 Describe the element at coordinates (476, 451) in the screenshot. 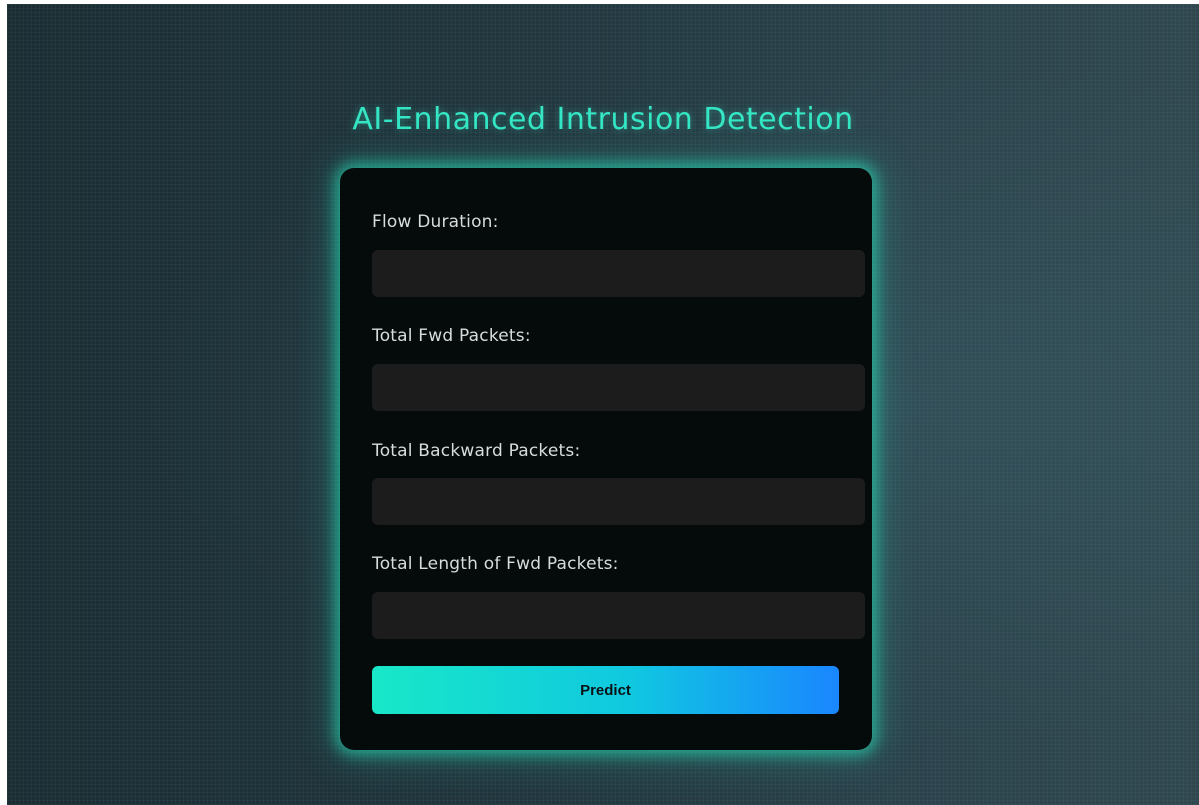

I see `total-backward-packets-label: Total Backward Packets:` at that location.